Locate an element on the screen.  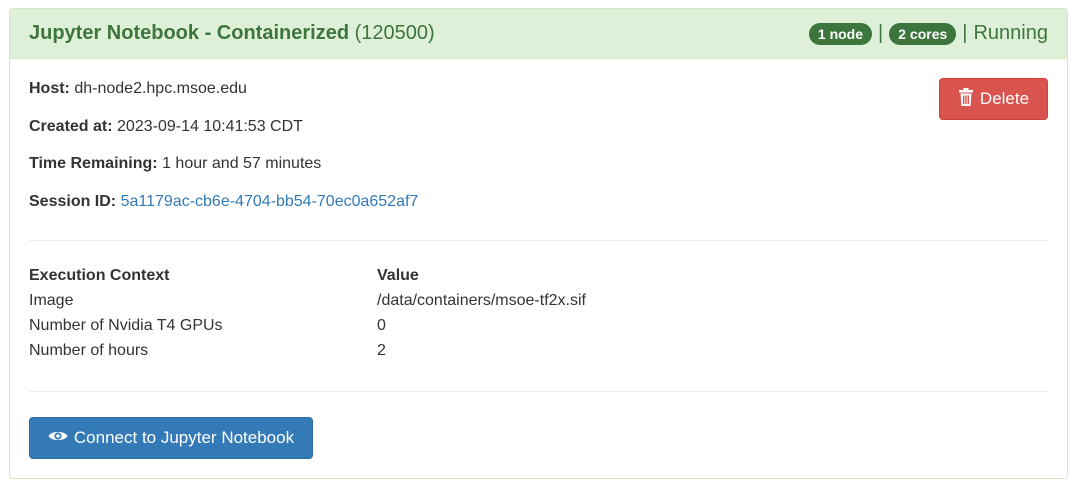
eye-icon is located at coordinates (58, 438).